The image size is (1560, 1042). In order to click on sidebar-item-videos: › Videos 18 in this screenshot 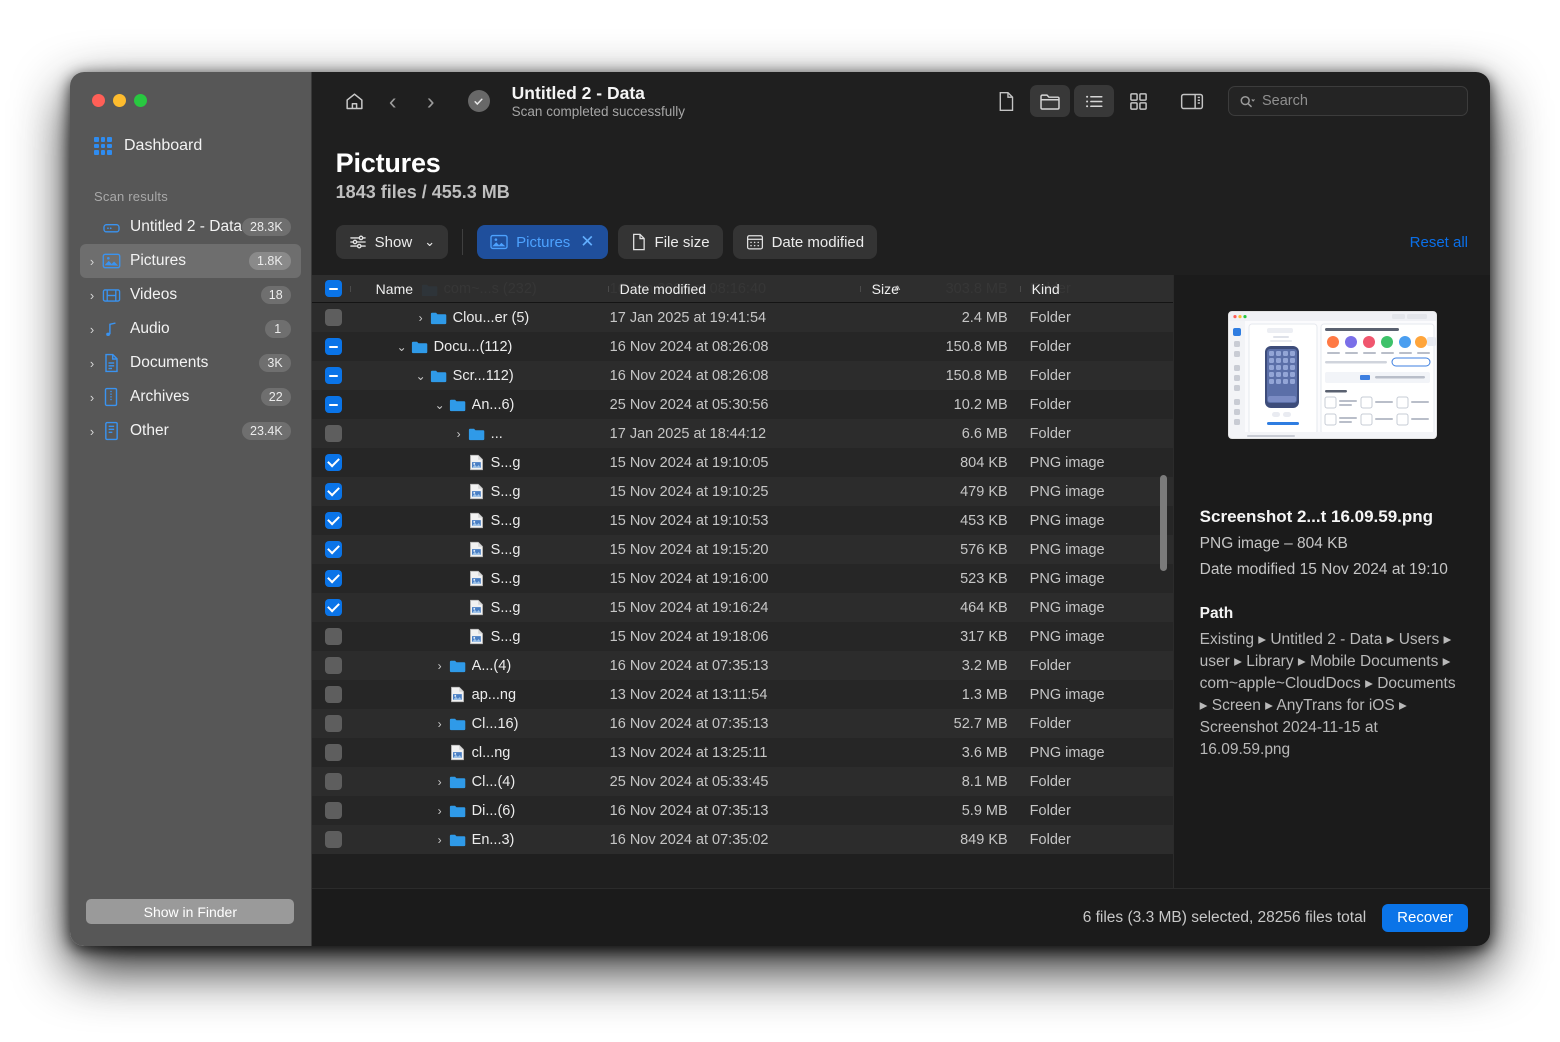, I will do `click(190, 295)`.